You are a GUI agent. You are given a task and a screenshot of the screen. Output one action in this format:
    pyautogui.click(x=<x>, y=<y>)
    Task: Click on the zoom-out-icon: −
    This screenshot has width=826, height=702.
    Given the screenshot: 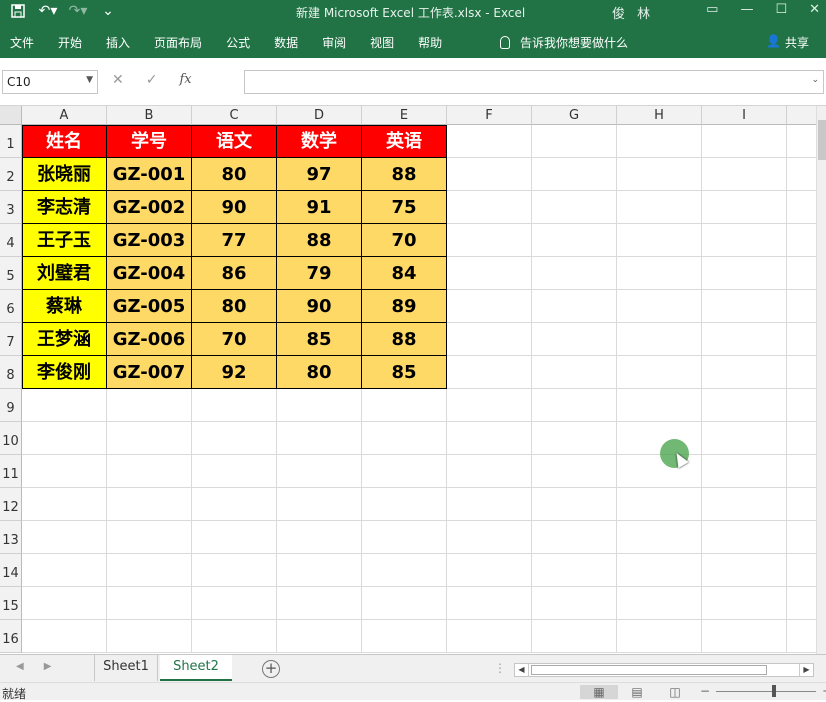 What is the action you would take?
    pyautogui.click(x=705, y=691)
    